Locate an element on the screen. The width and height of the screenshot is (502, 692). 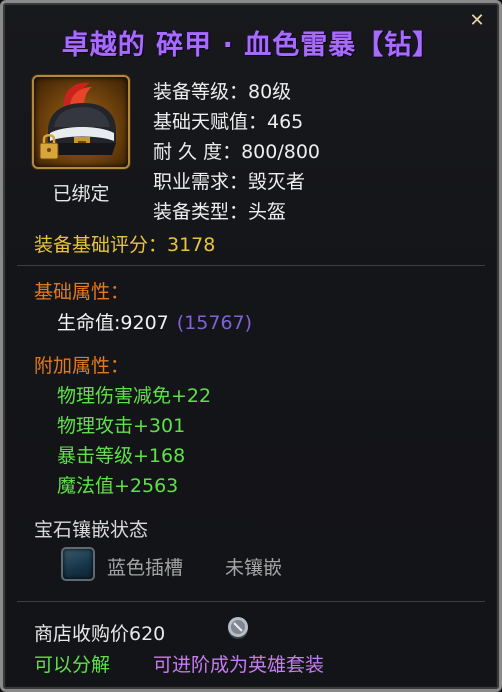
stat-class-requirement: 职业需求：毁灭者 is located at coordinates (229, 182).